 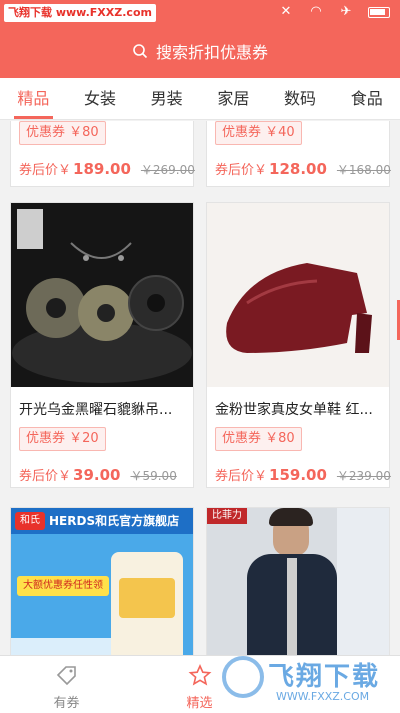 I want to click on category-tabs: 精品 女装 男装 家居 数码 食品, so click(x=200, y=99).